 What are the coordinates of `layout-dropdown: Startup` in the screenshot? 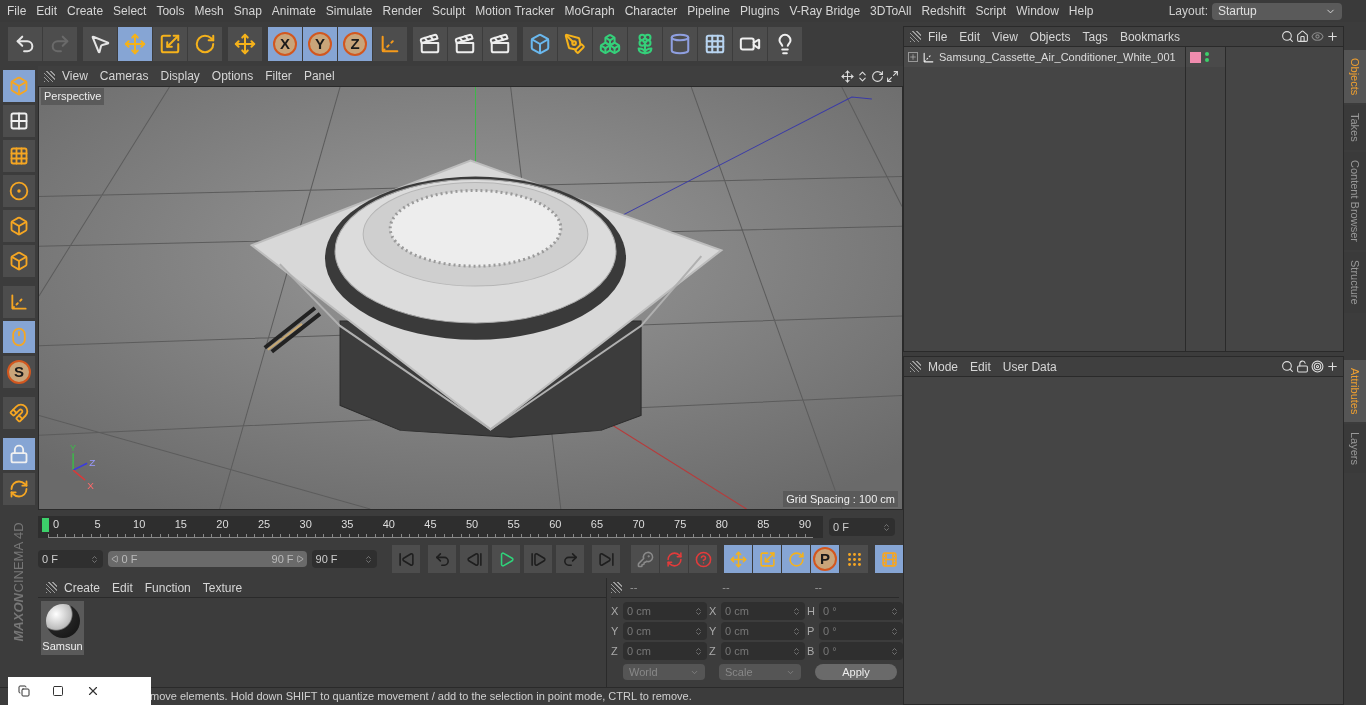 It's located at (1277, 11).